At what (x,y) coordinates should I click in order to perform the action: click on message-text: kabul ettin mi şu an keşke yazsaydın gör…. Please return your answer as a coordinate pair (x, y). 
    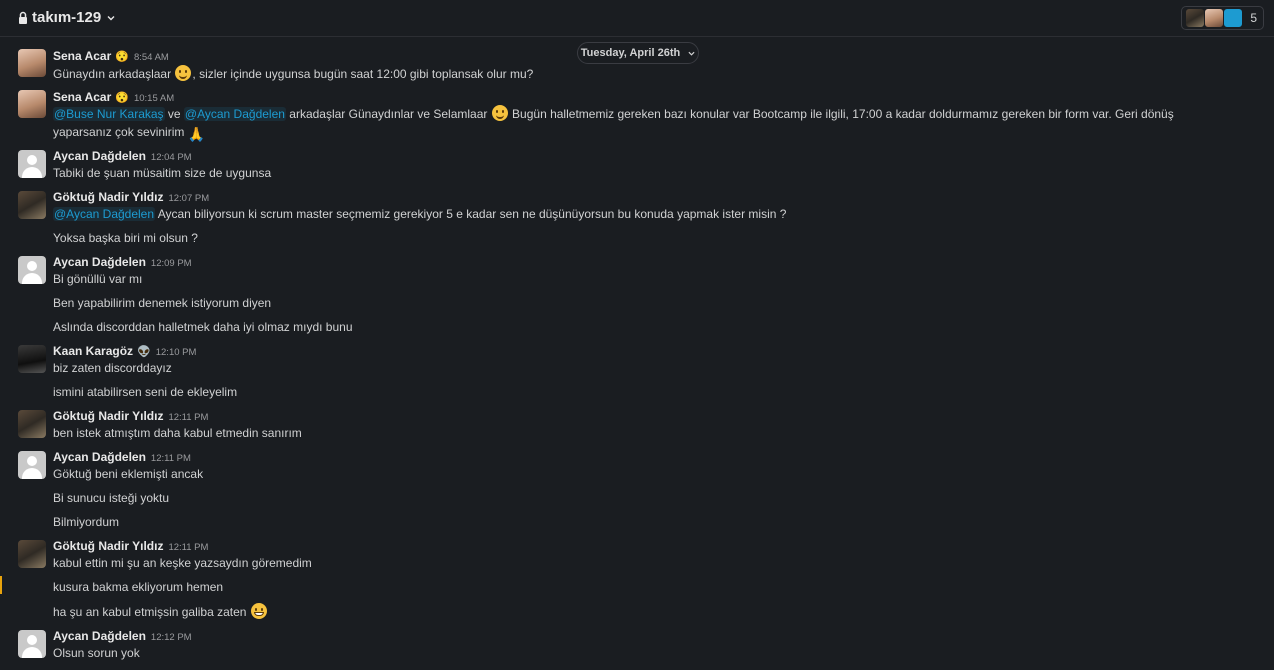
    Looking at the image, I should click on (182, 563).